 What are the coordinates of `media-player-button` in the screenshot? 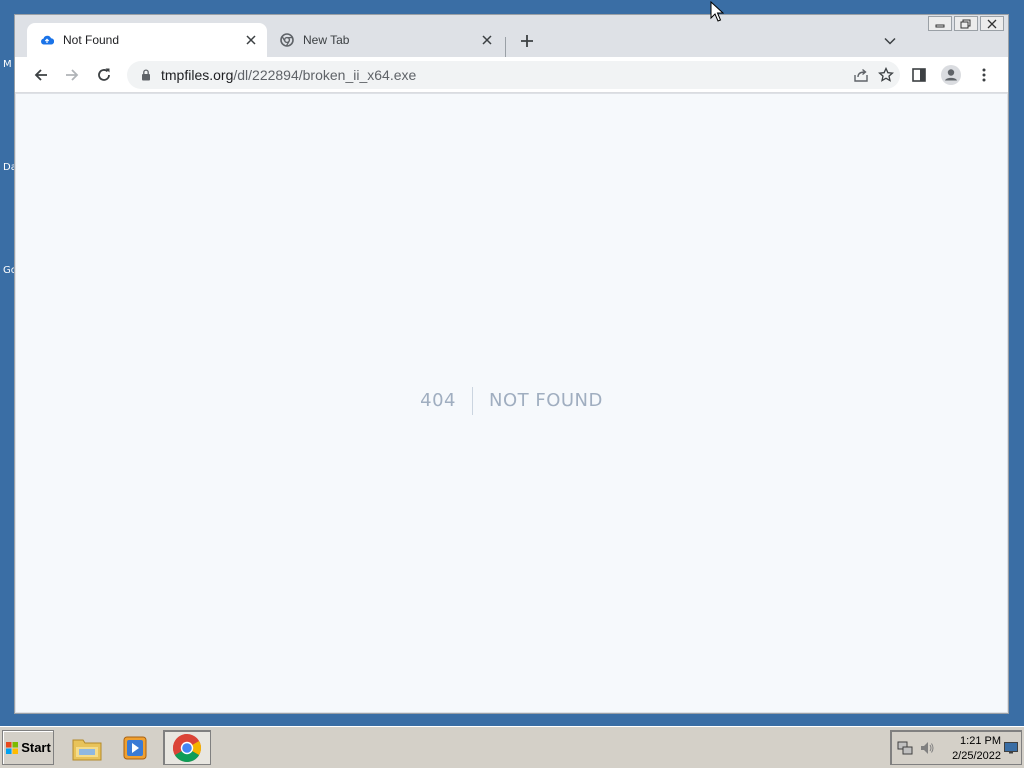 It's located at (135, 747).